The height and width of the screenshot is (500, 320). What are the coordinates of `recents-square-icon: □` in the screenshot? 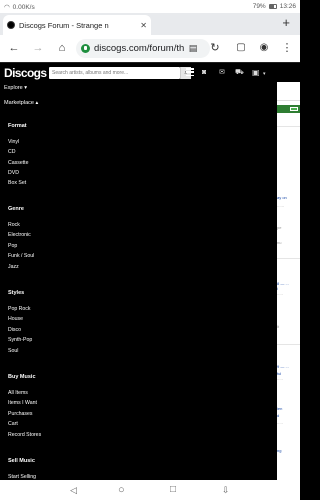 It's located at (173, 490).